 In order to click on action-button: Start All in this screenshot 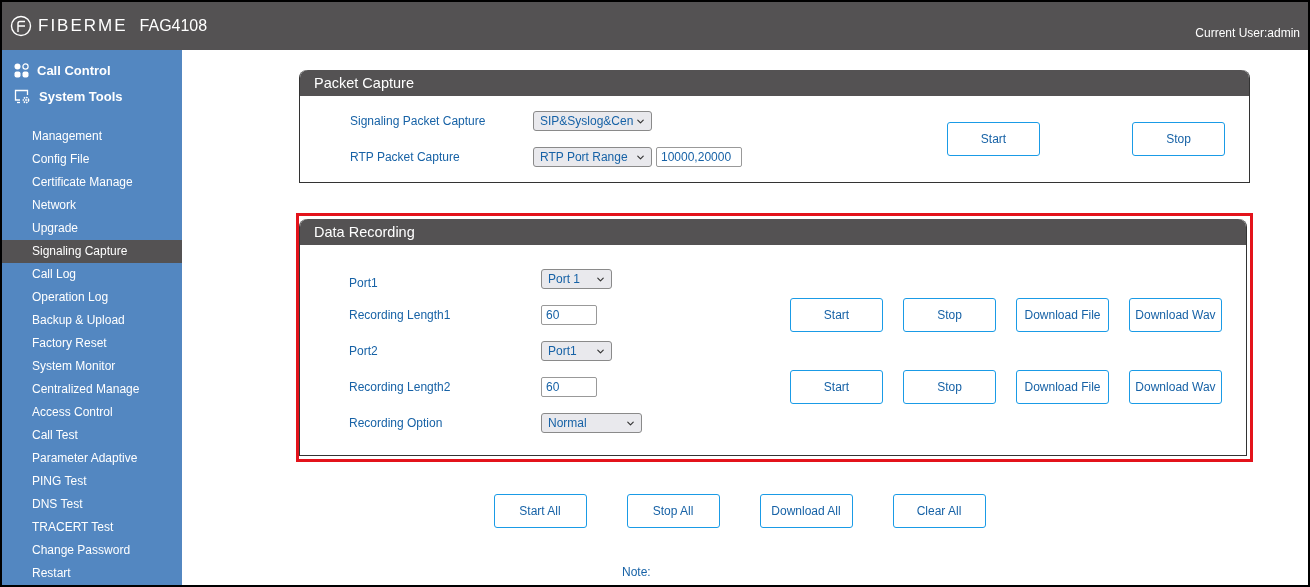, I will do `click(540, 511)`.